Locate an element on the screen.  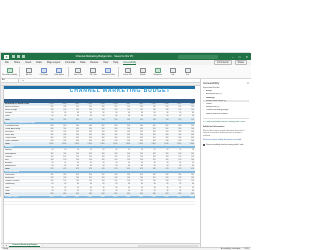
tab-help: Help is located at coordinates (115, 62).